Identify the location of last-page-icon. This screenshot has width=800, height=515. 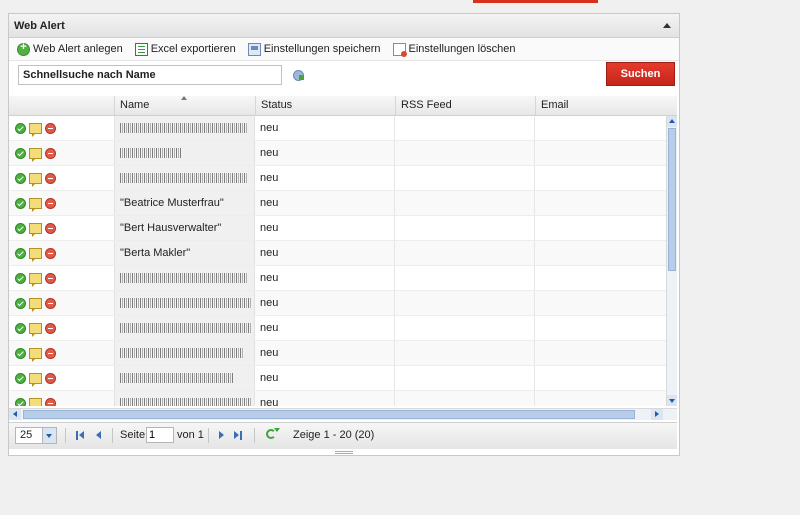
(239, 436).